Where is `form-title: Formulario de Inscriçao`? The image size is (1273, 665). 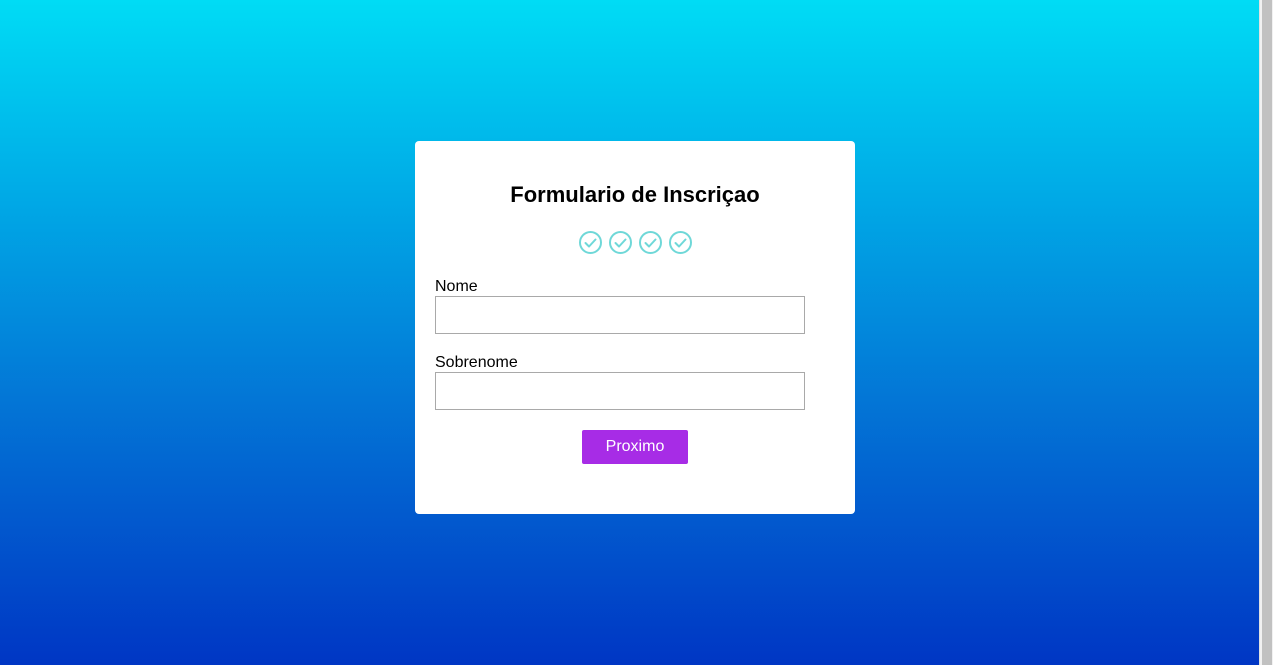
form-title: Formulario de Inscriçao is located at coordinates (635, 194).